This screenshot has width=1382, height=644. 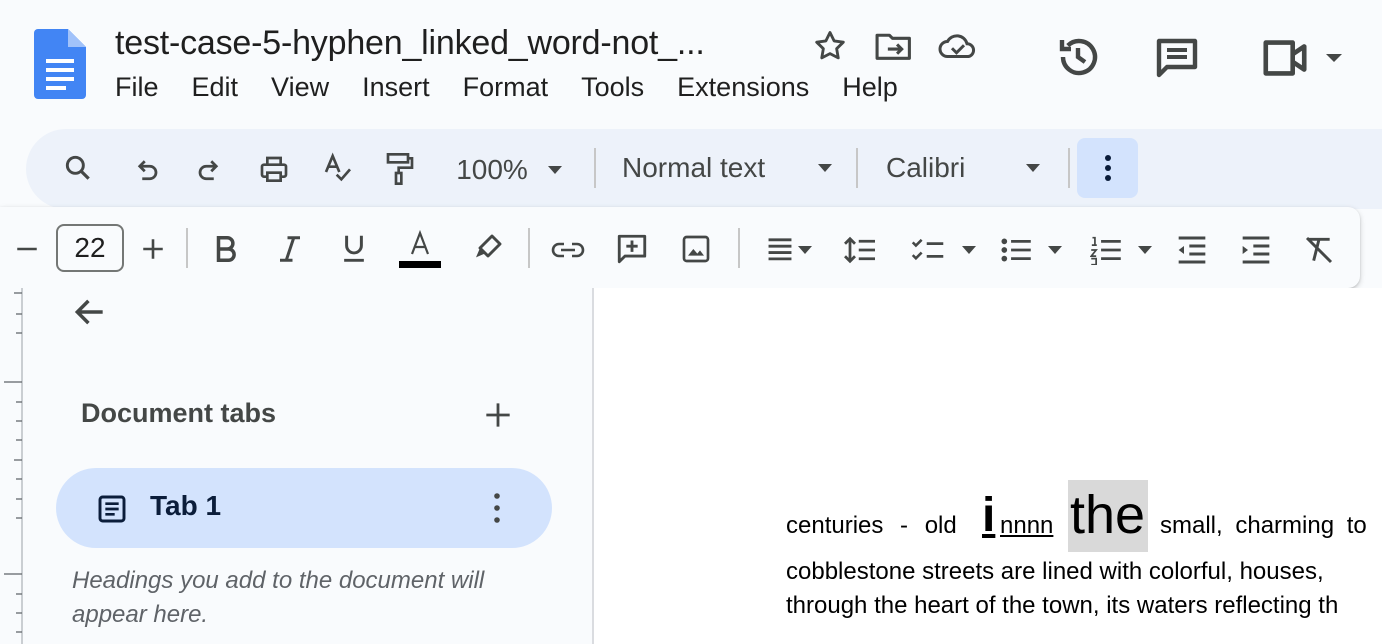 I want to click on checklist-menu-button, so click(x=944, y=250).